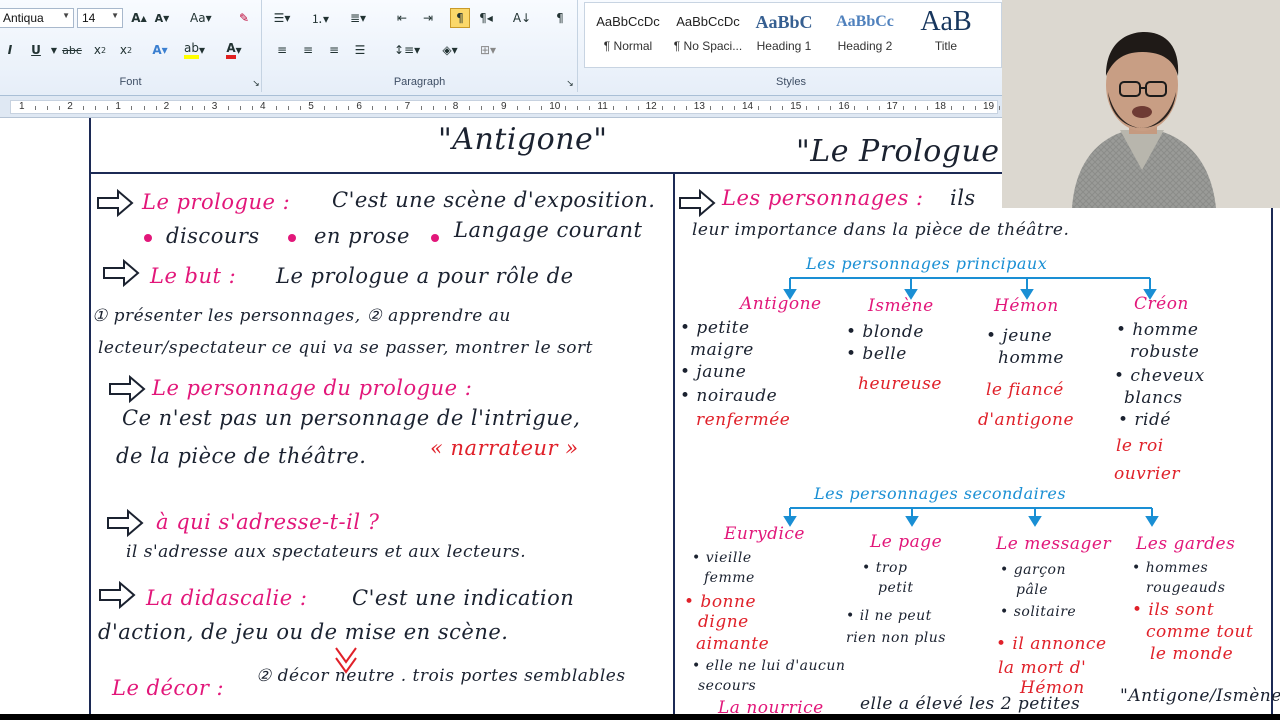  I want to click on shading-icon: ◈▾, so click(450, 50).